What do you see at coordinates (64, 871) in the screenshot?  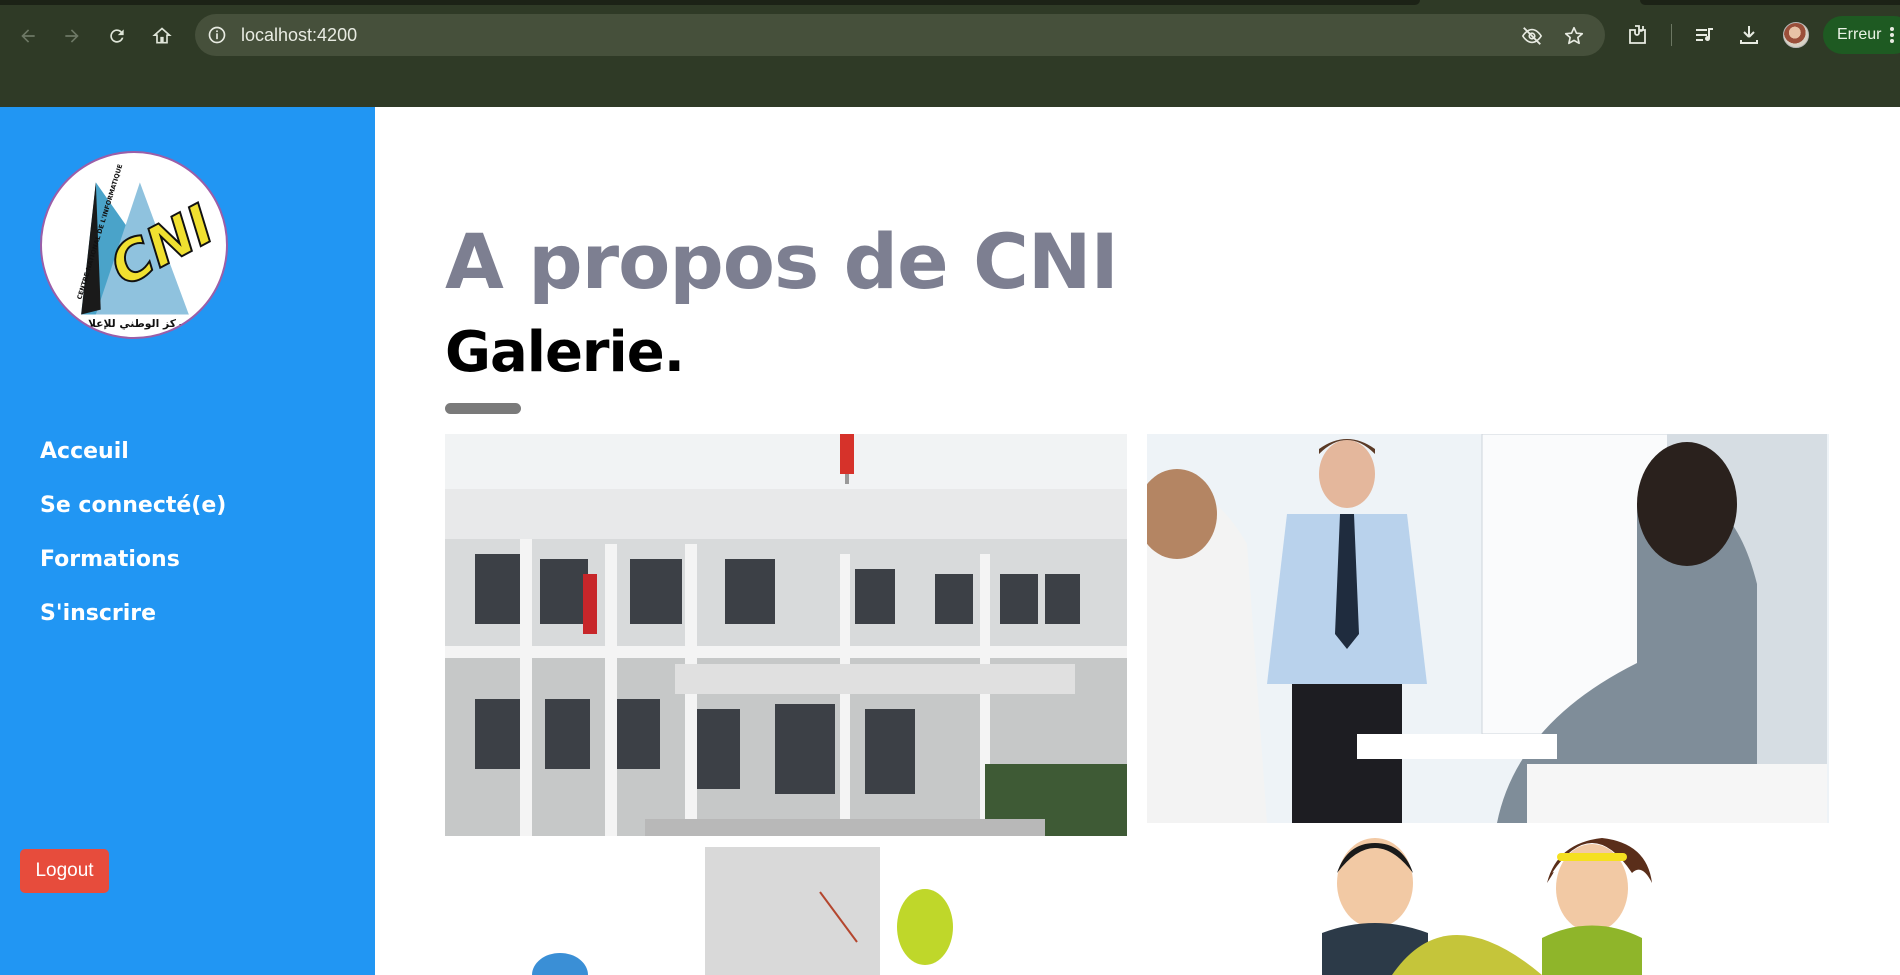 I see `logout-button: Logout` at bounding box center [64, 871].